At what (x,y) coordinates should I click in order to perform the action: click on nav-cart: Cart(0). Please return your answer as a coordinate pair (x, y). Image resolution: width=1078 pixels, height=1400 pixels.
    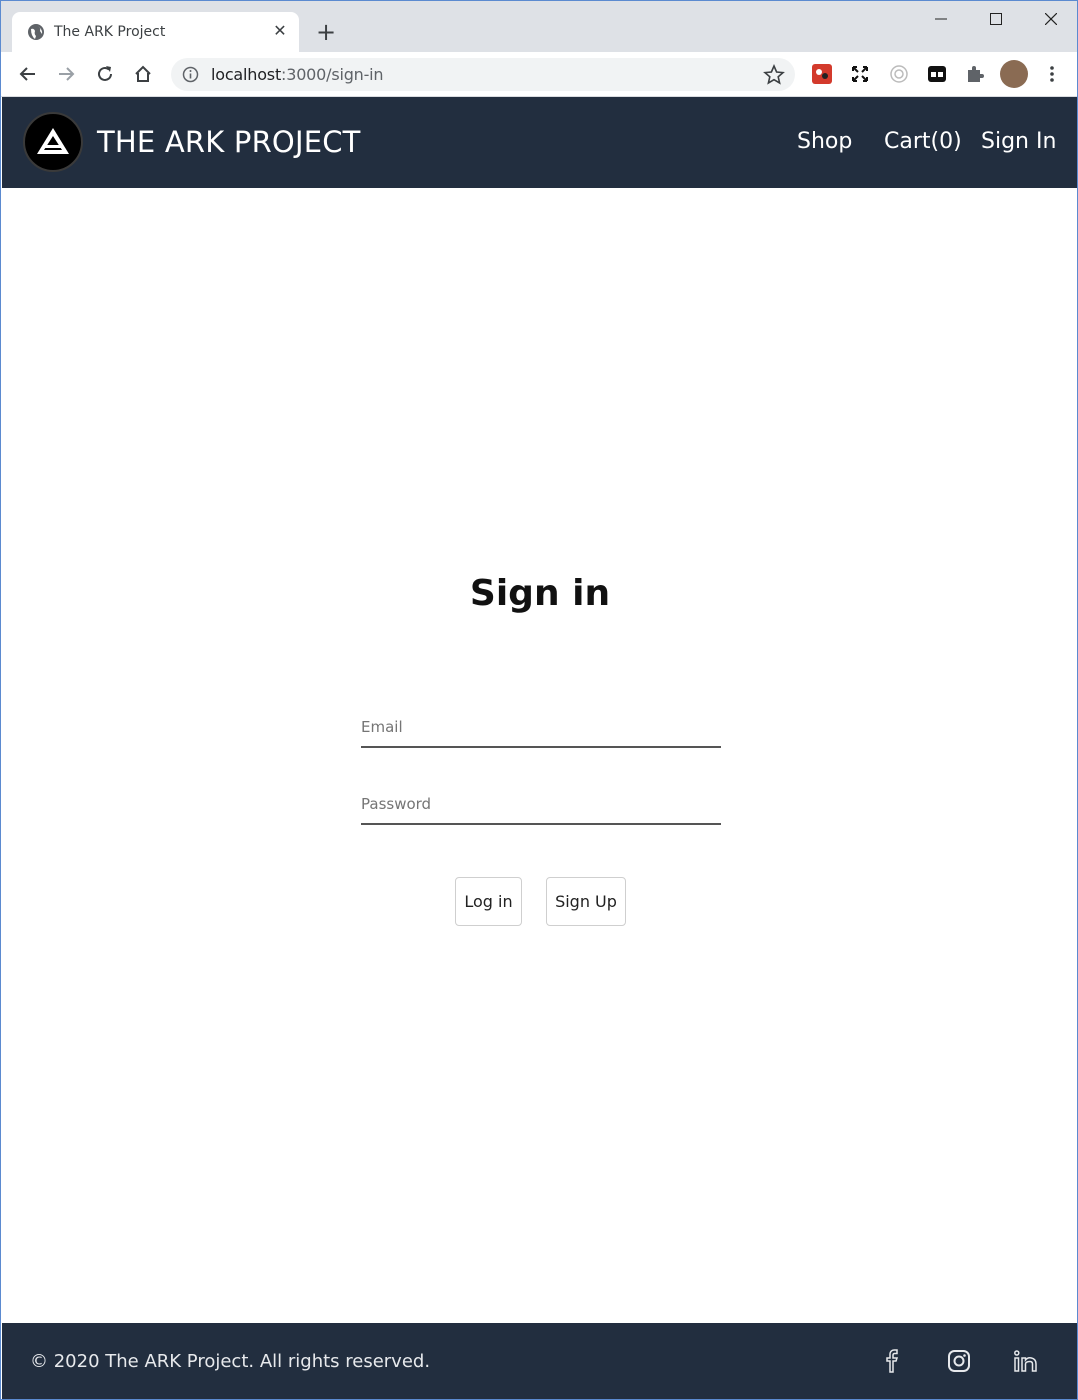
    Looking at the image, I should click on (923, 141).